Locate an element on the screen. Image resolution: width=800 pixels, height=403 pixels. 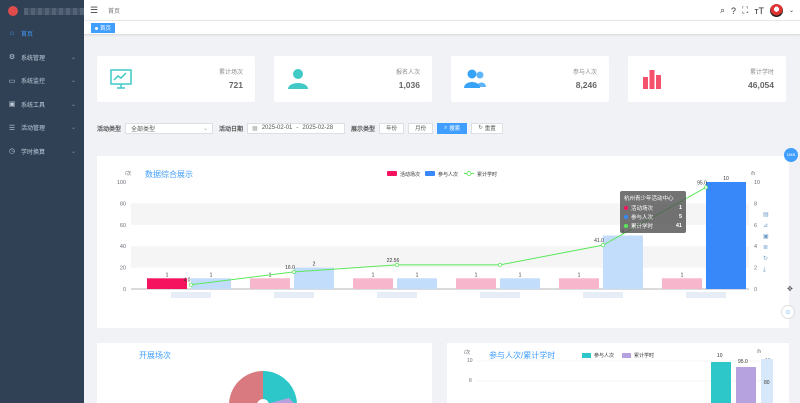
tooltip-row: 累计学时 41 is located at coordinates (653, 225).